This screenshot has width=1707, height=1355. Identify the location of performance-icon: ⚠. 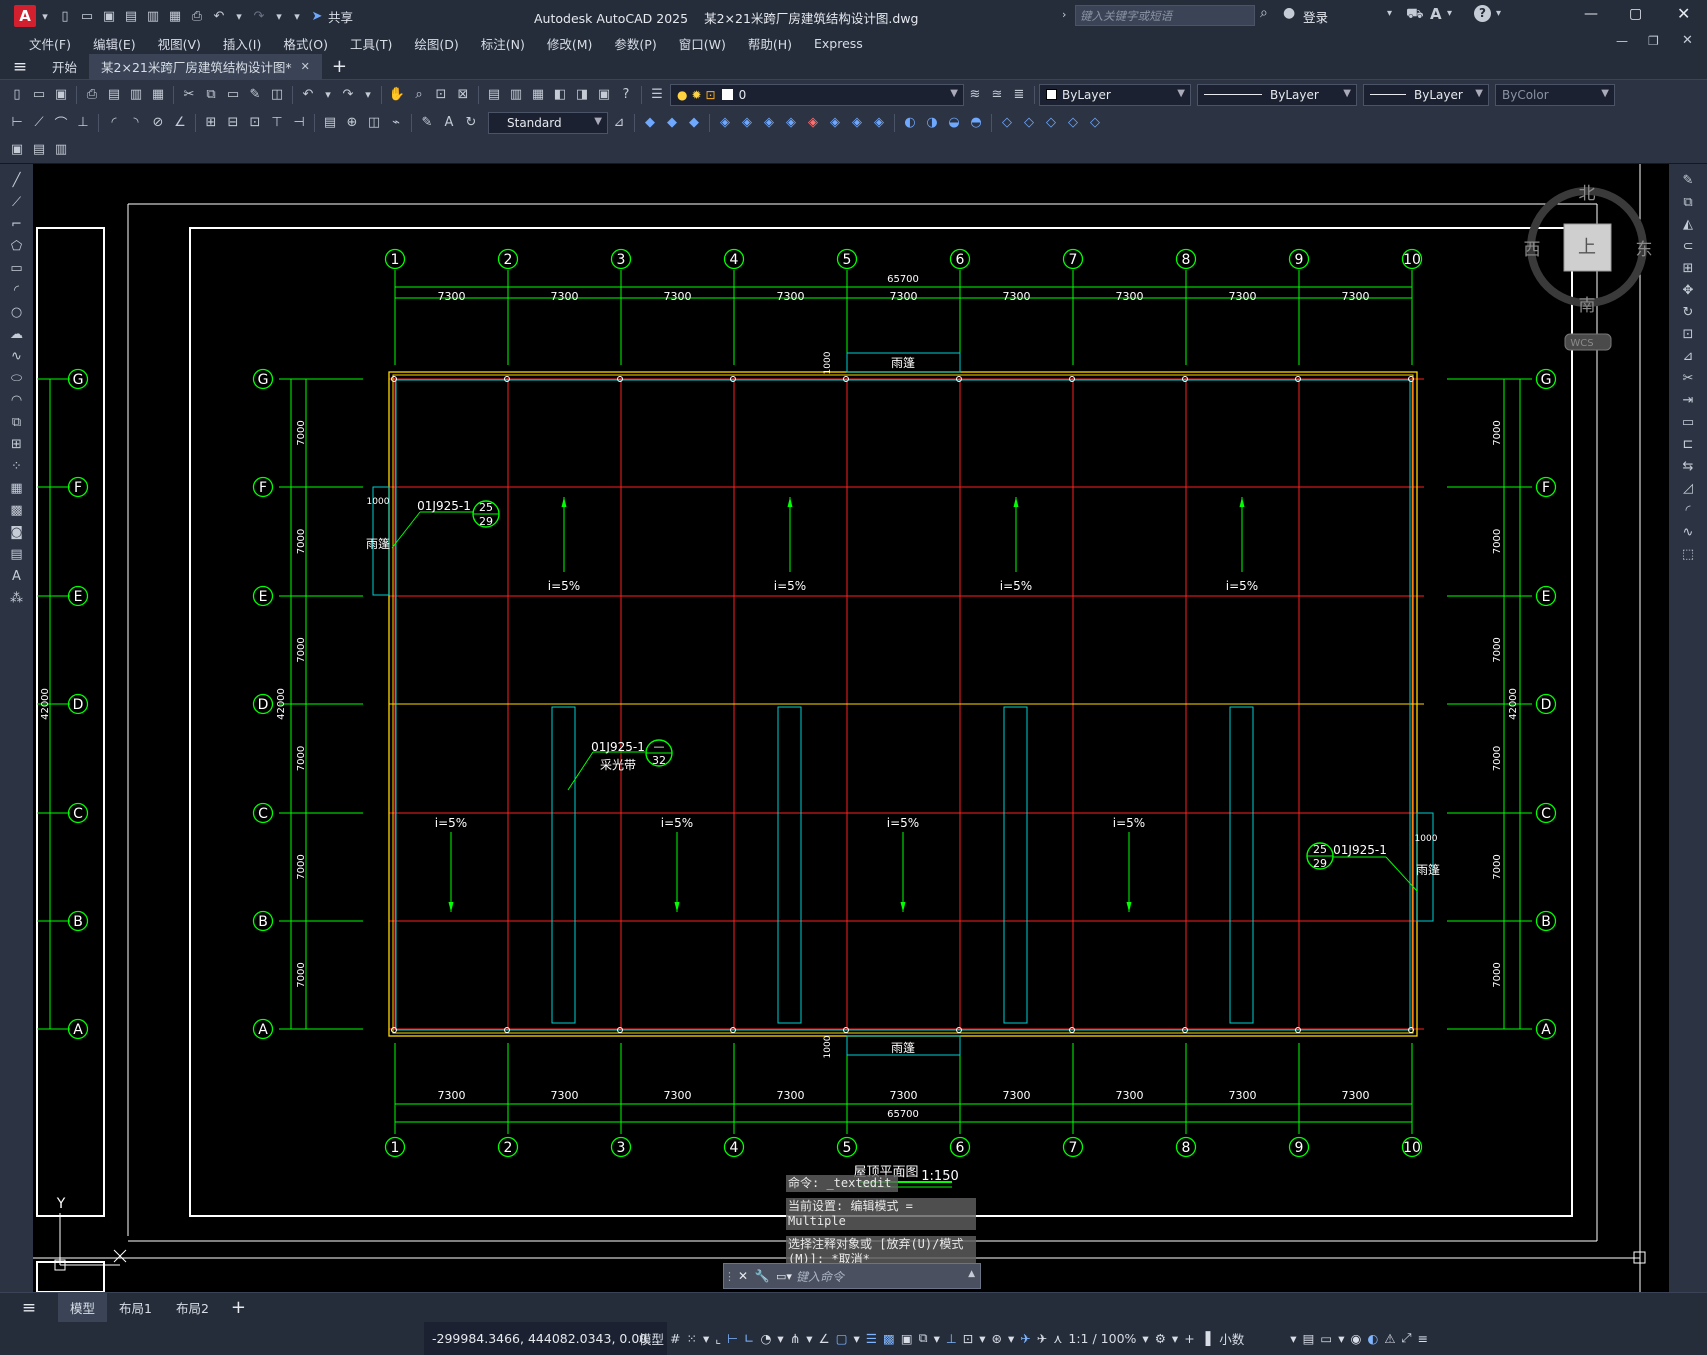
(1389, 1338).